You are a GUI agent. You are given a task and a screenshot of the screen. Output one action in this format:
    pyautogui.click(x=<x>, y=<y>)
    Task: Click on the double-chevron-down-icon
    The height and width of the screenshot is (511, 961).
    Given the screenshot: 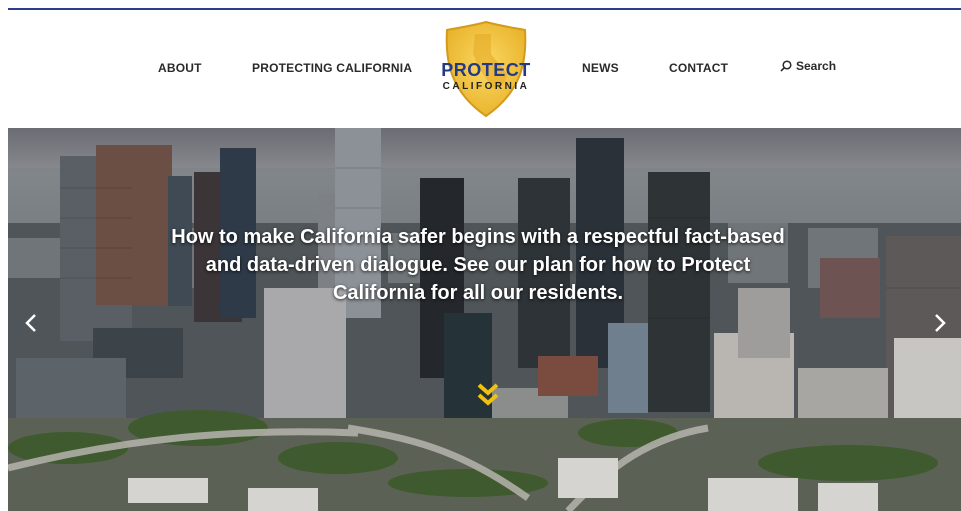 What is the action you would take?
    pyautogui.click(x=488, y=394)
    